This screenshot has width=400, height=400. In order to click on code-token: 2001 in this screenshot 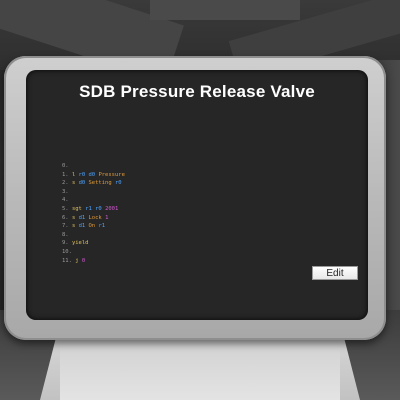, I will do `click(112, 208)`.